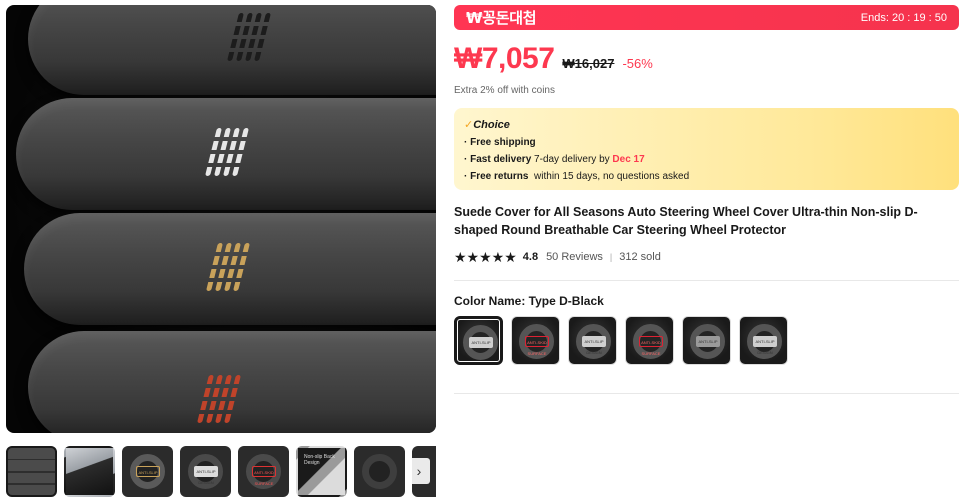  I want to click on thumb-stacked-covers, so click(31, 471).